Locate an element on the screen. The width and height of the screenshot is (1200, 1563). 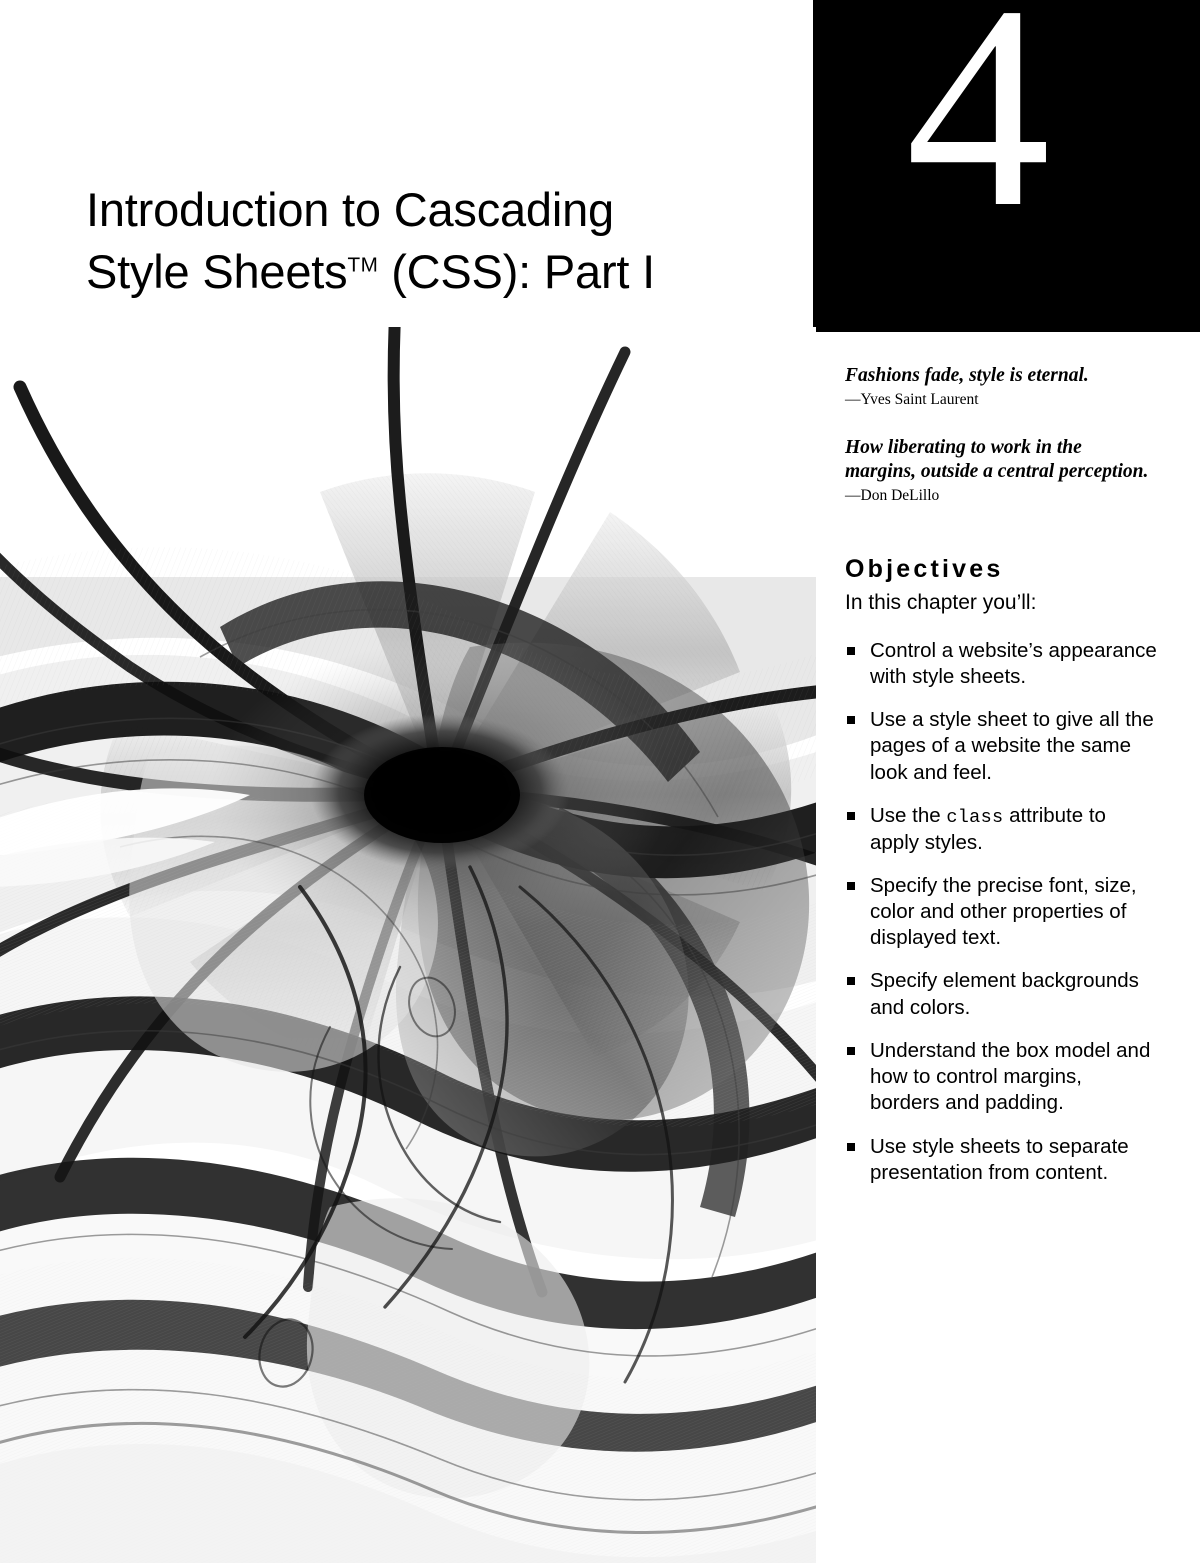
objectives-item-text: Use the is located at coordinates (908, 815).